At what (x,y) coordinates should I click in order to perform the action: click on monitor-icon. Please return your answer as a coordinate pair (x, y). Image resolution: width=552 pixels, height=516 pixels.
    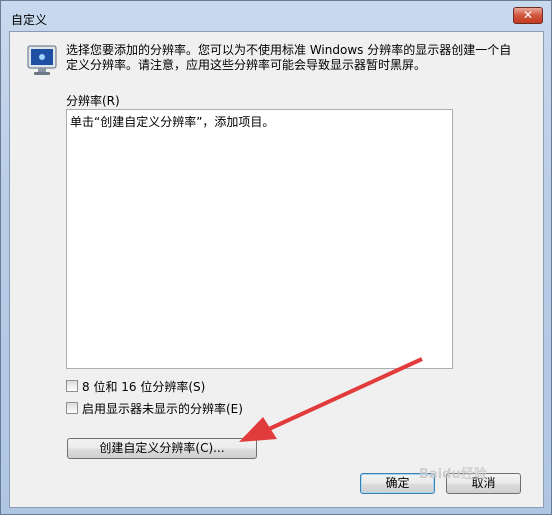
    Looking at the image, I should click on (42, 60).